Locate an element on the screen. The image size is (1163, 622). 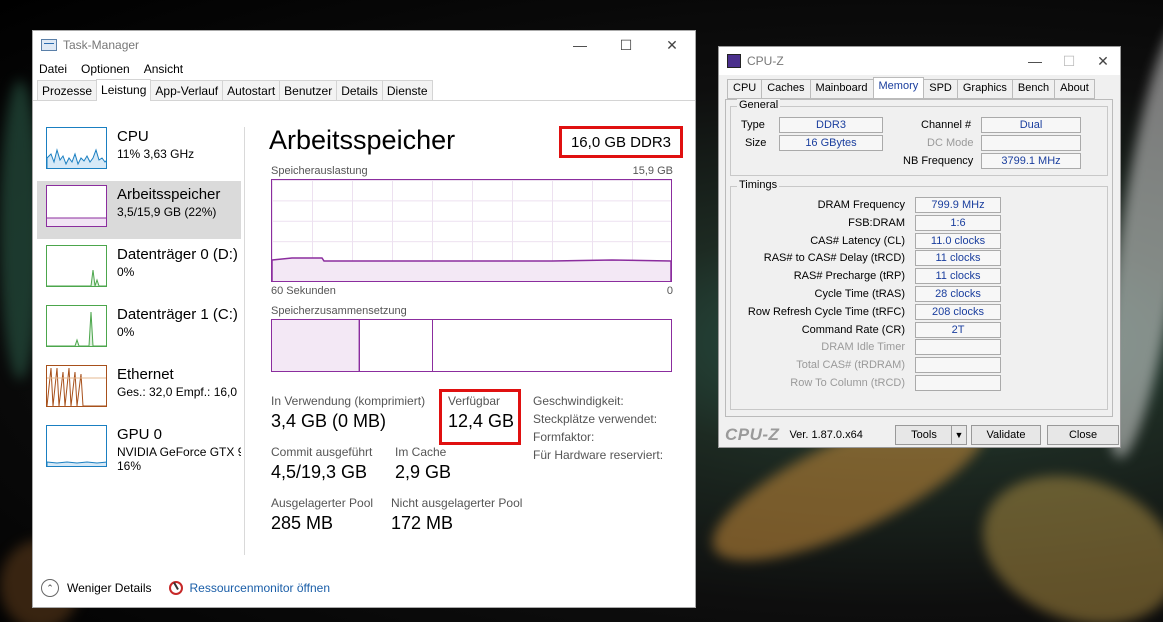
timing-label: RAS# to CAS# Delay (tRCD) is located at coordinates (834, 258).